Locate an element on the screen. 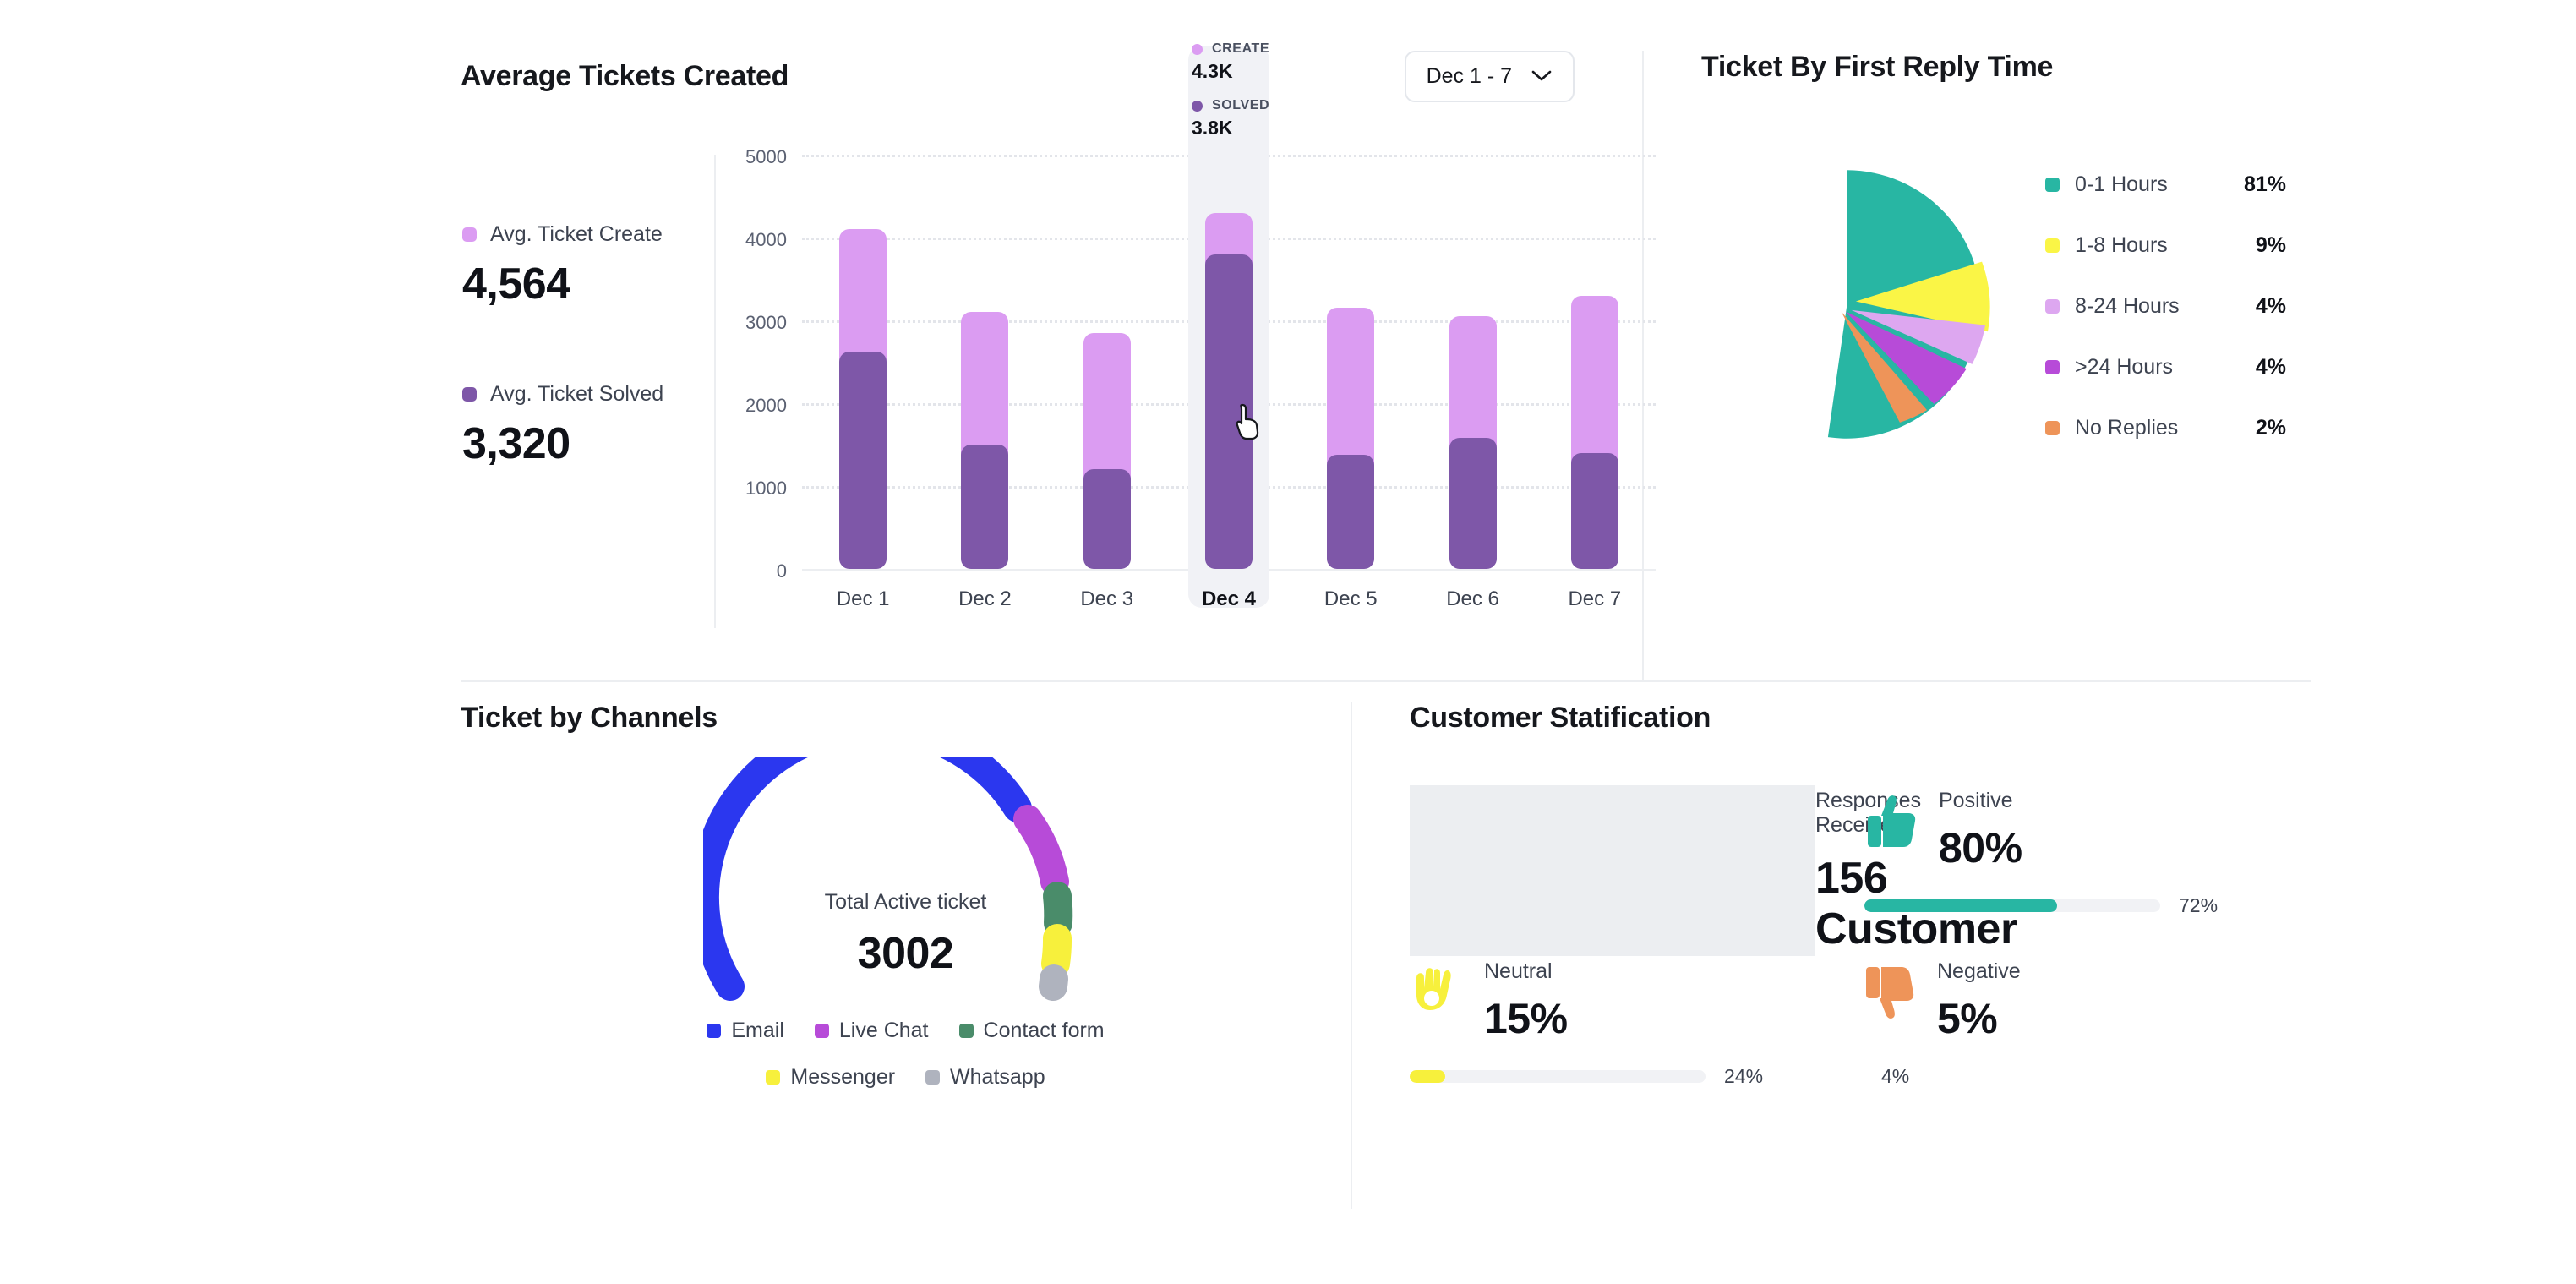 The height and width of the screenshot is (1284, 2576). legend-label-email: Email is located at coordinates (757, 1030).